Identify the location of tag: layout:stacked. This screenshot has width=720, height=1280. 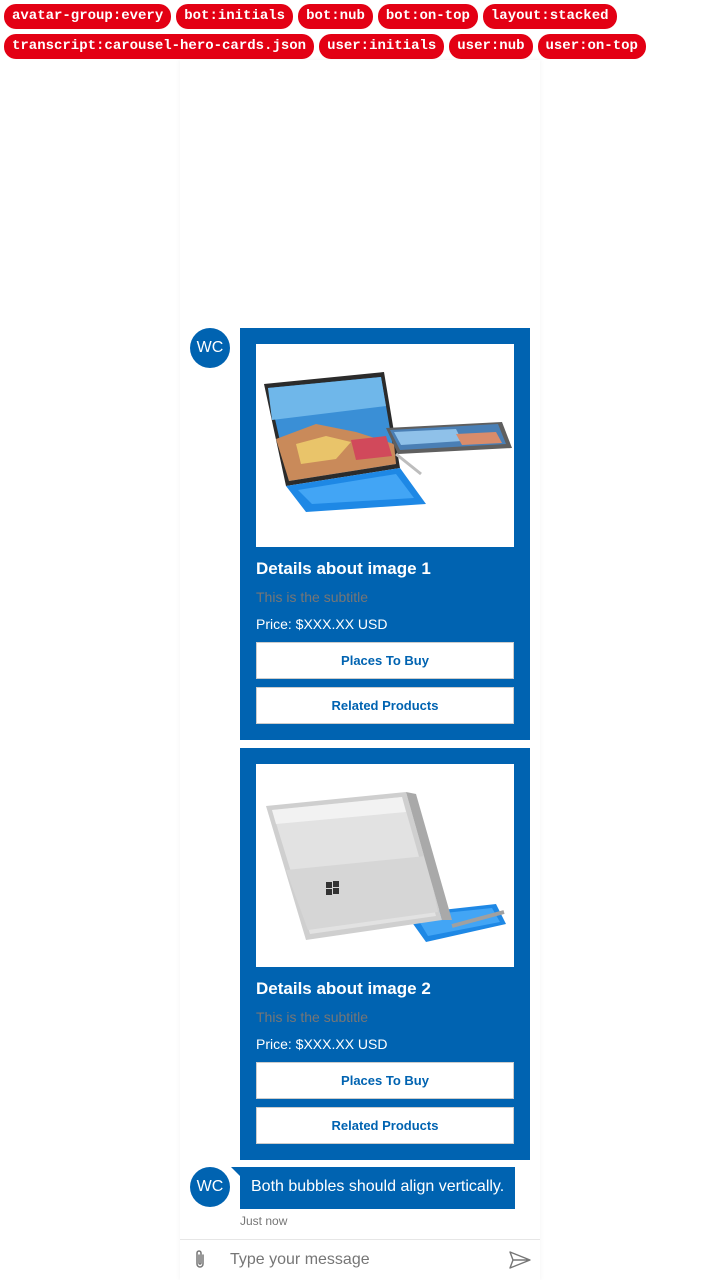
(549, 16).